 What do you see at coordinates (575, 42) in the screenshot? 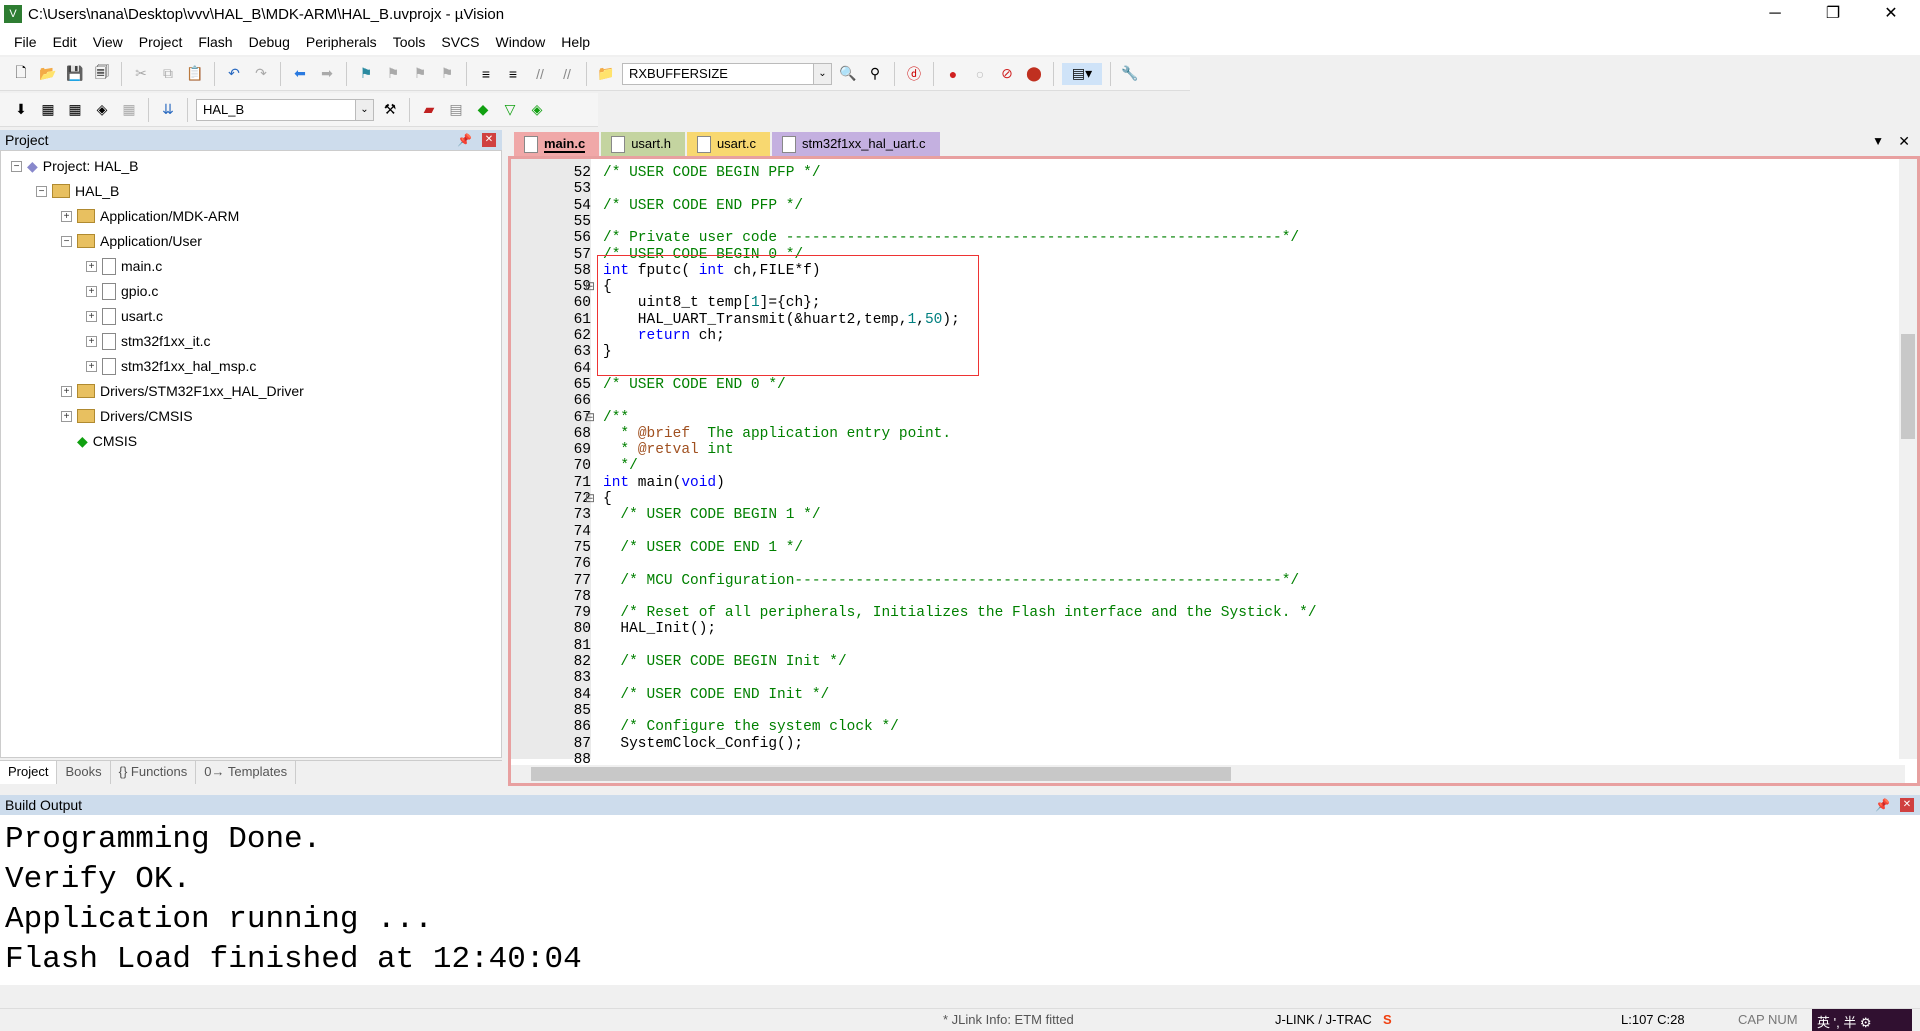
I see `menu-help: Help` at bounding box center [575, 42].